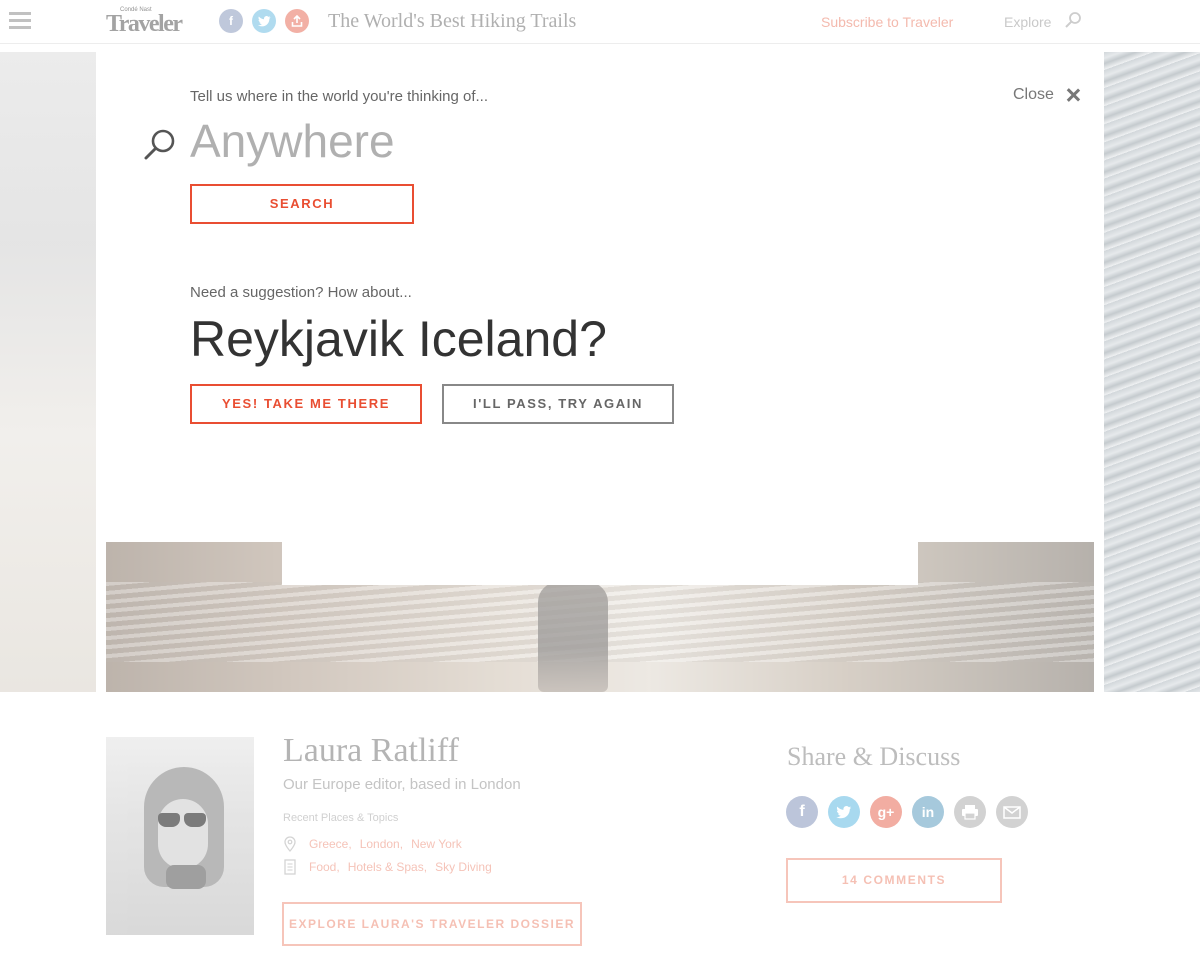 This screenshot has width=1200, height=971. I want to click on author-name: Laura Ratliff, so click(371, 751).